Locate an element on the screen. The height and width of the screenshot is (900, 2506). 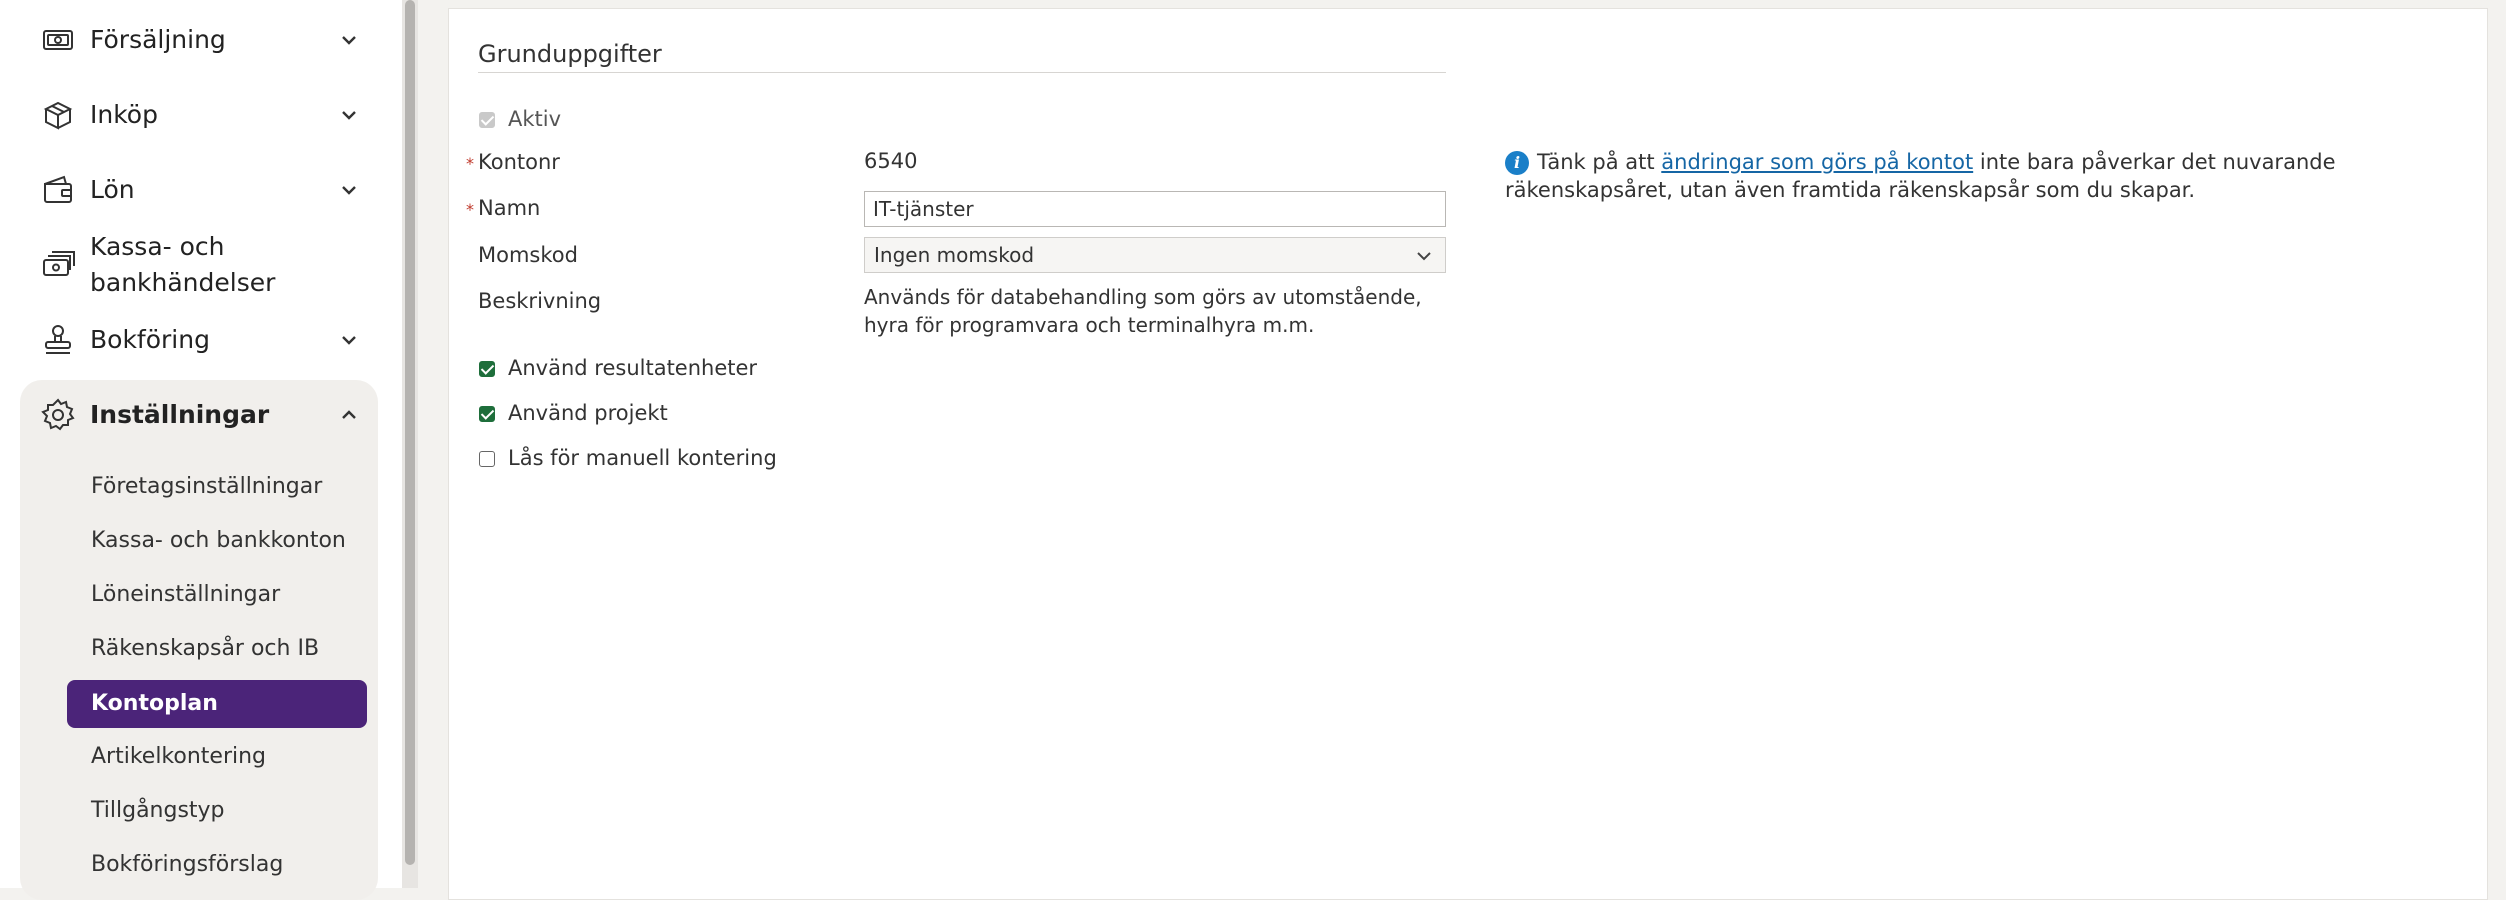
nav-forsaljning: Försäljning is located at coordinates (200, 40).